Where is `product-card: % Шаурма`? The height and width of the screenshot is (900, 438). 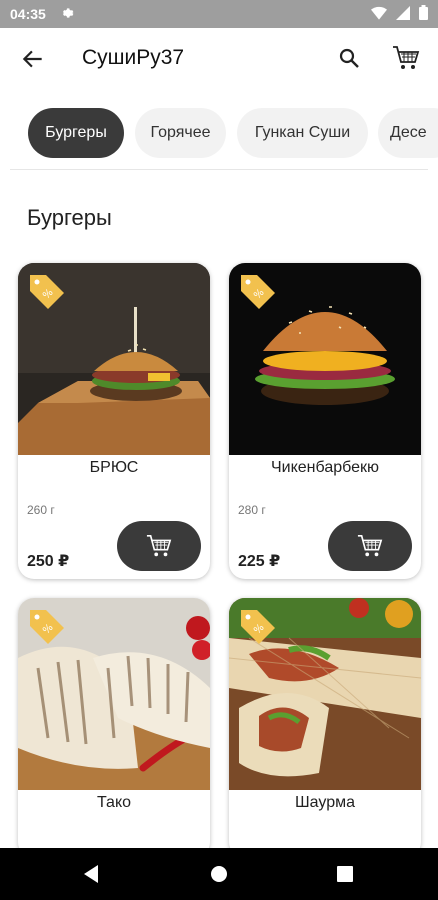
product-card: % Шаурма is located at coordinates (325, 728).